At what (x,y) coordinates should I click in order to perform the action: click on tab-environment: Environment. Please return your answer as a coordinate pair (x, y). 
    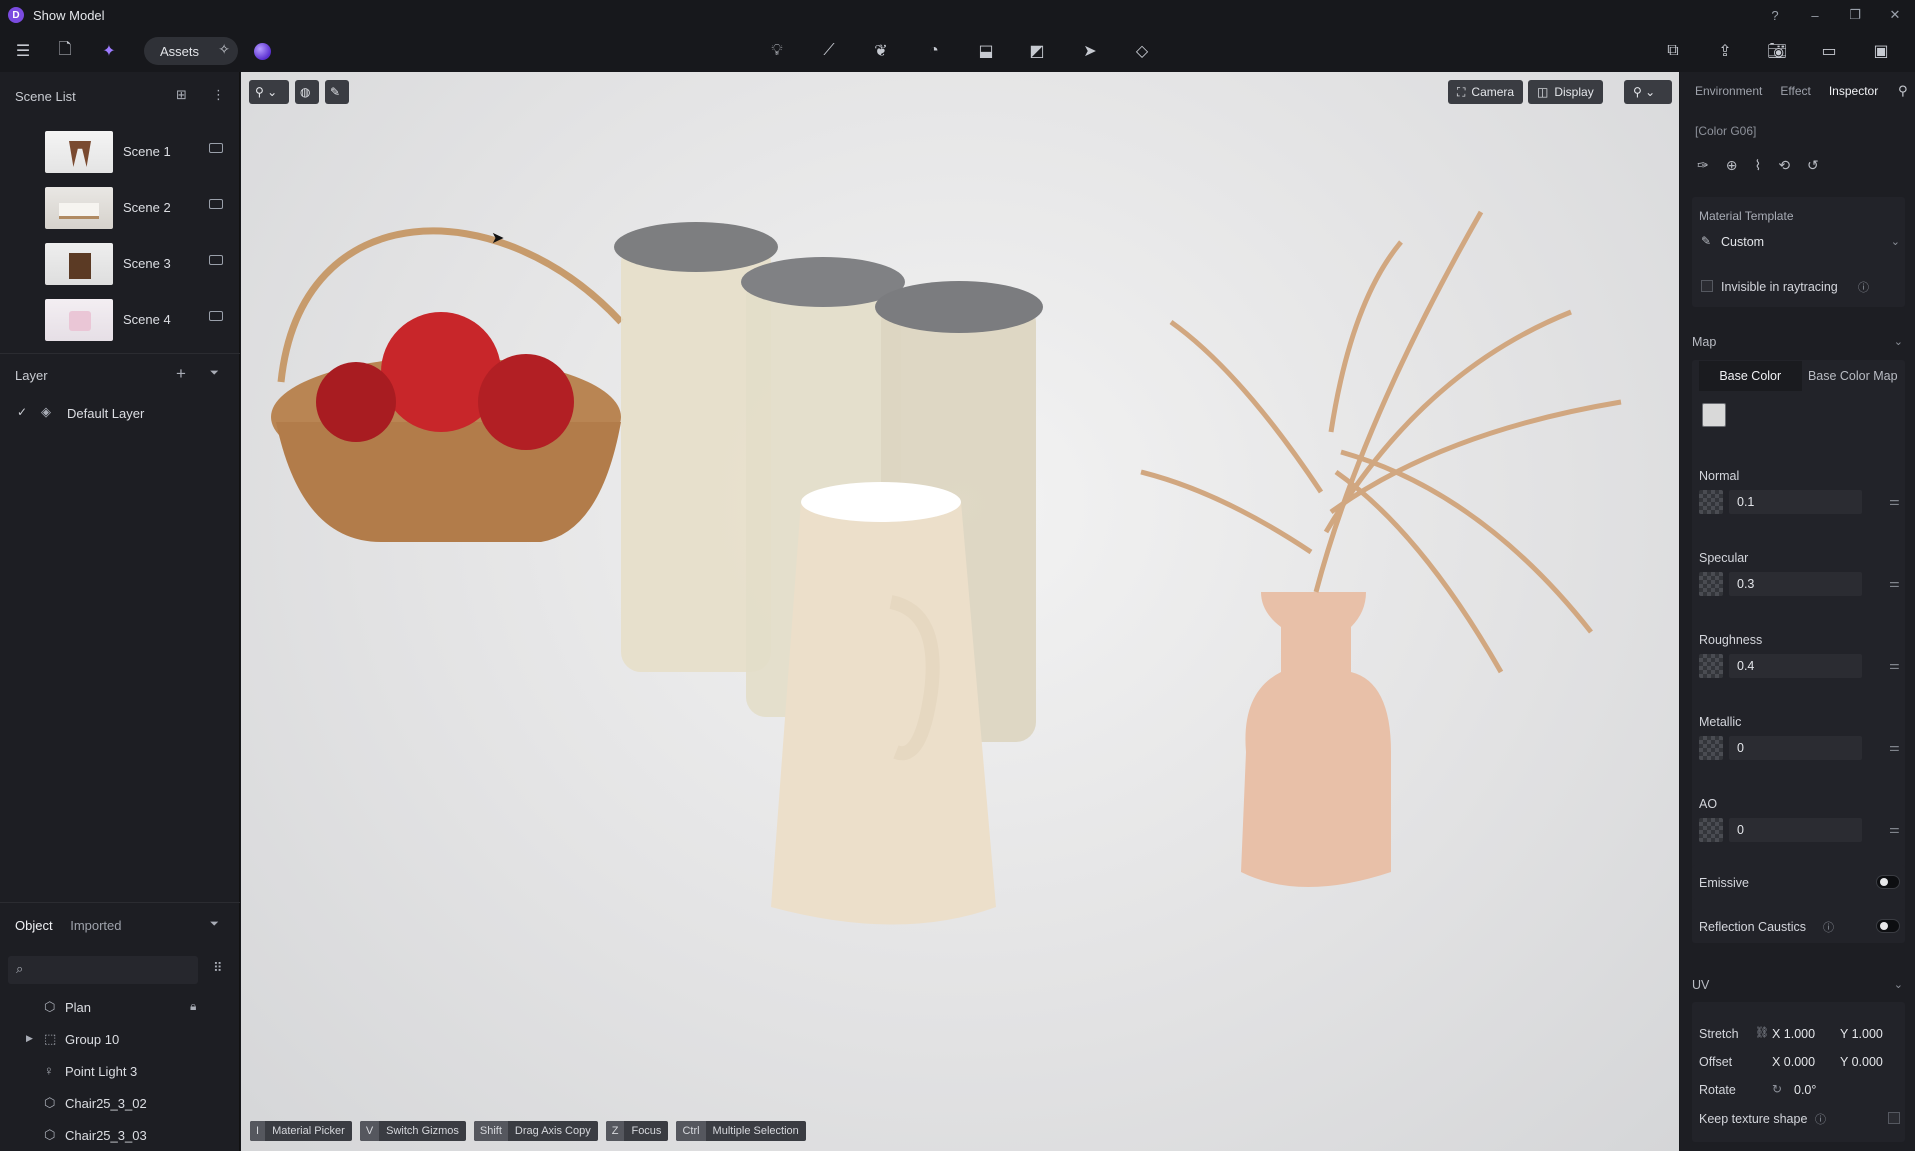
    Looking at the image, I should click on (1728, 91).